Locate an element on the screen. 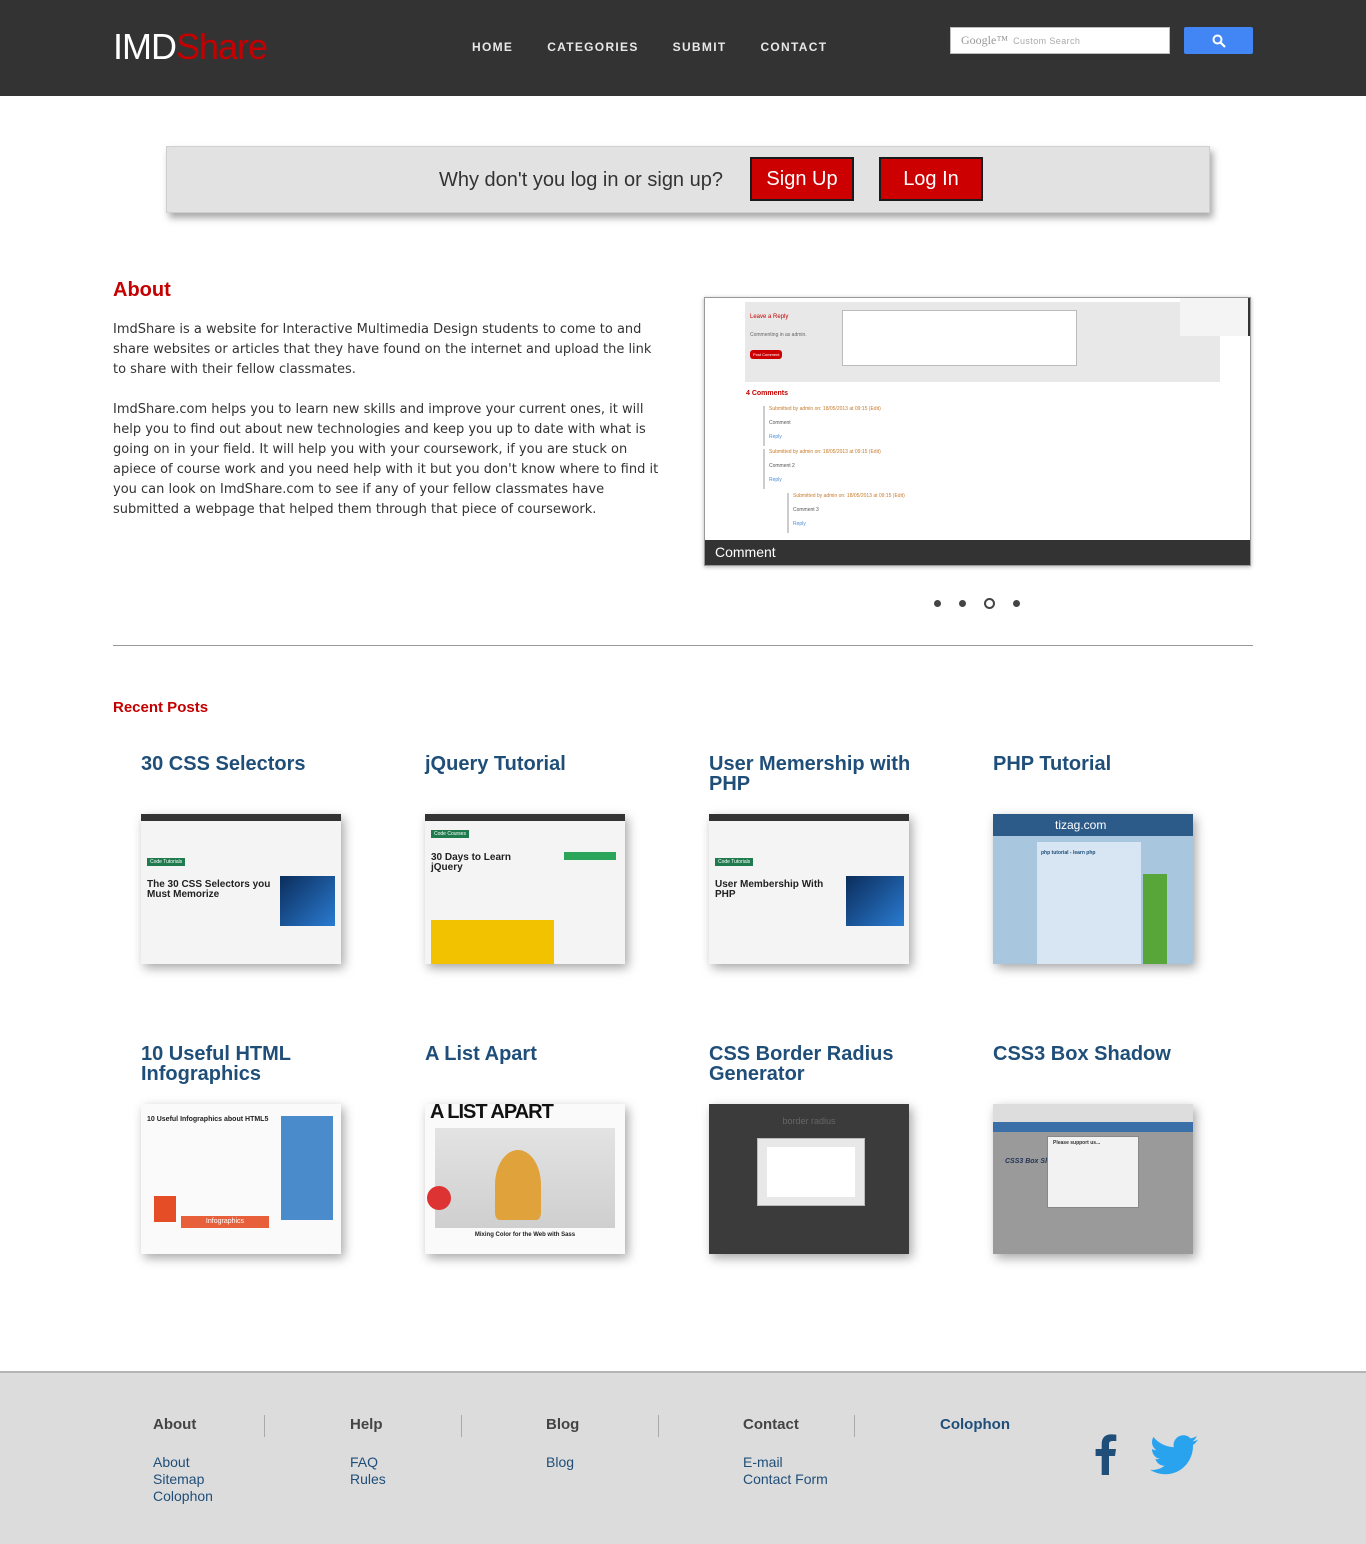 The image size is (1366, 1544). post-title: A List Apart is located at coordinates (481, 1054).